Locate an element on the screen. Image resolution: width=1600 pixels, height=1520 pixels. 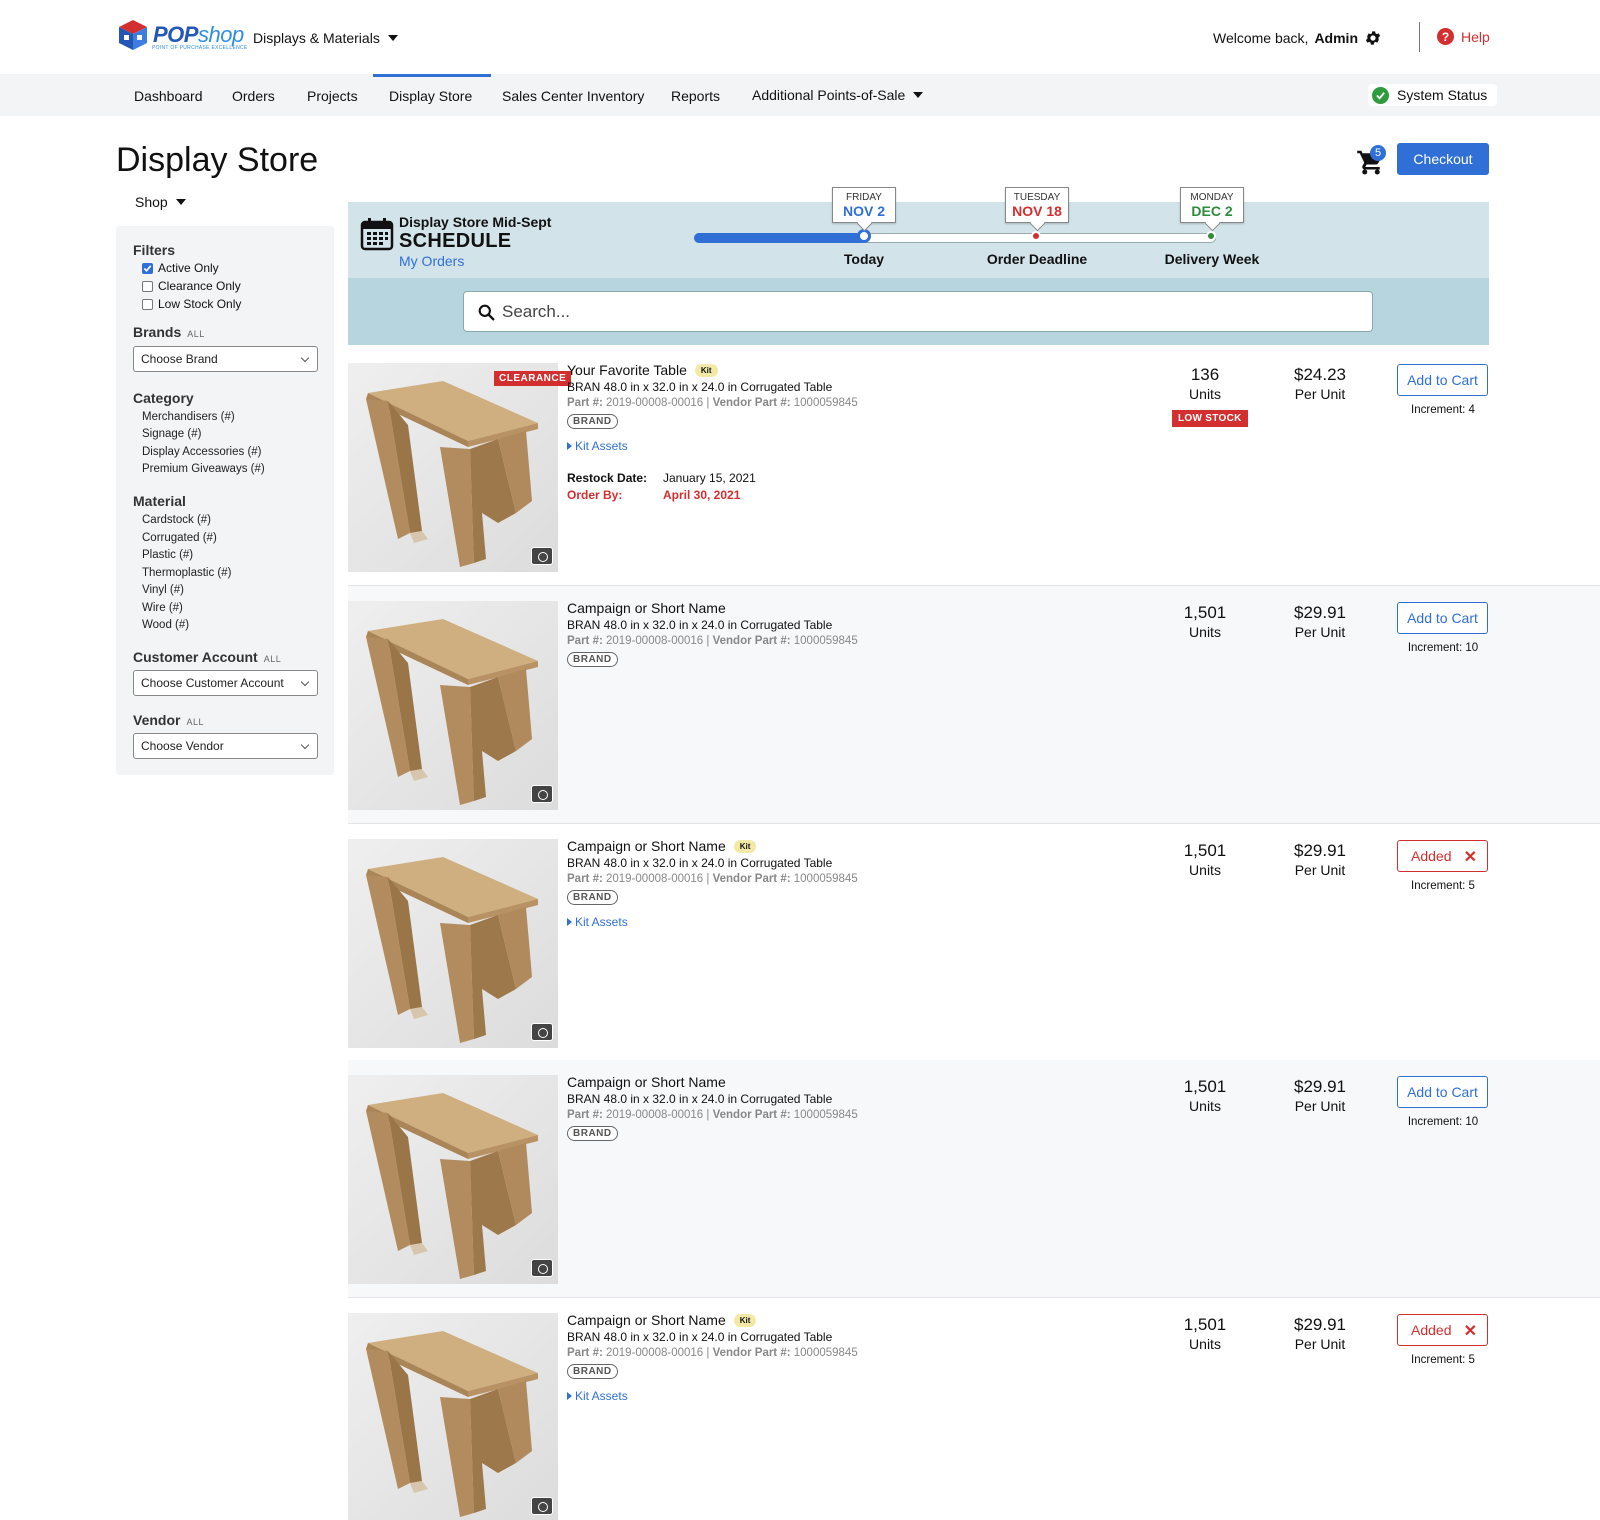
cart-count-badge: 5 is located at coordinates (1378, 153).